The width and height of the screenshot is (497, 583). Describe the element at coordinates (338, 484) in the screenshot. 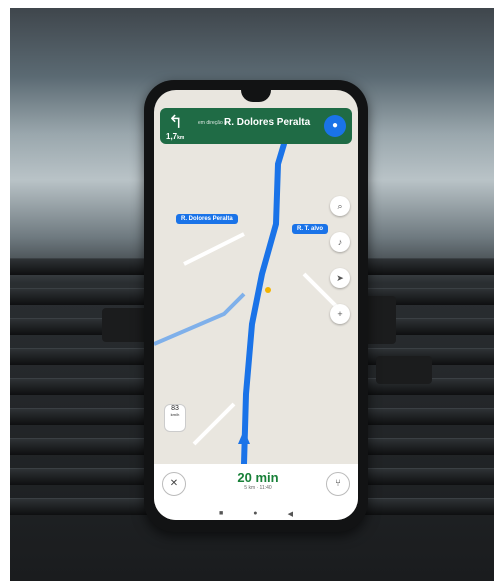

I see `routes-icon: ⑂` at that location.